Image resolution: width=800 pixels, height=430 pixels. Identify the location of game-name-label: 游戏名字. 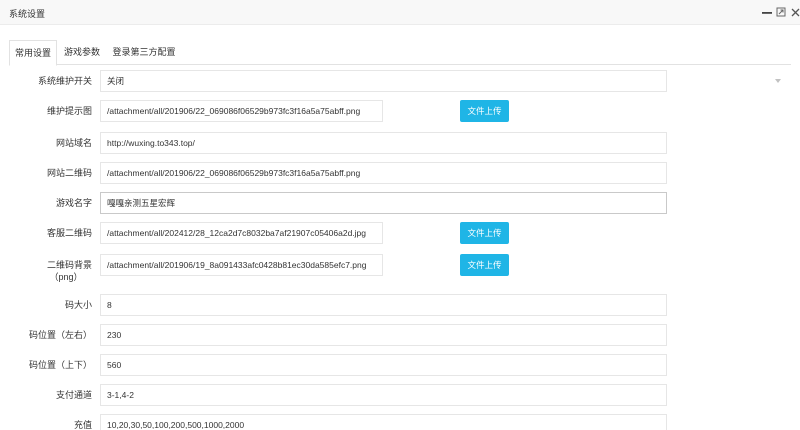
(73, 203).